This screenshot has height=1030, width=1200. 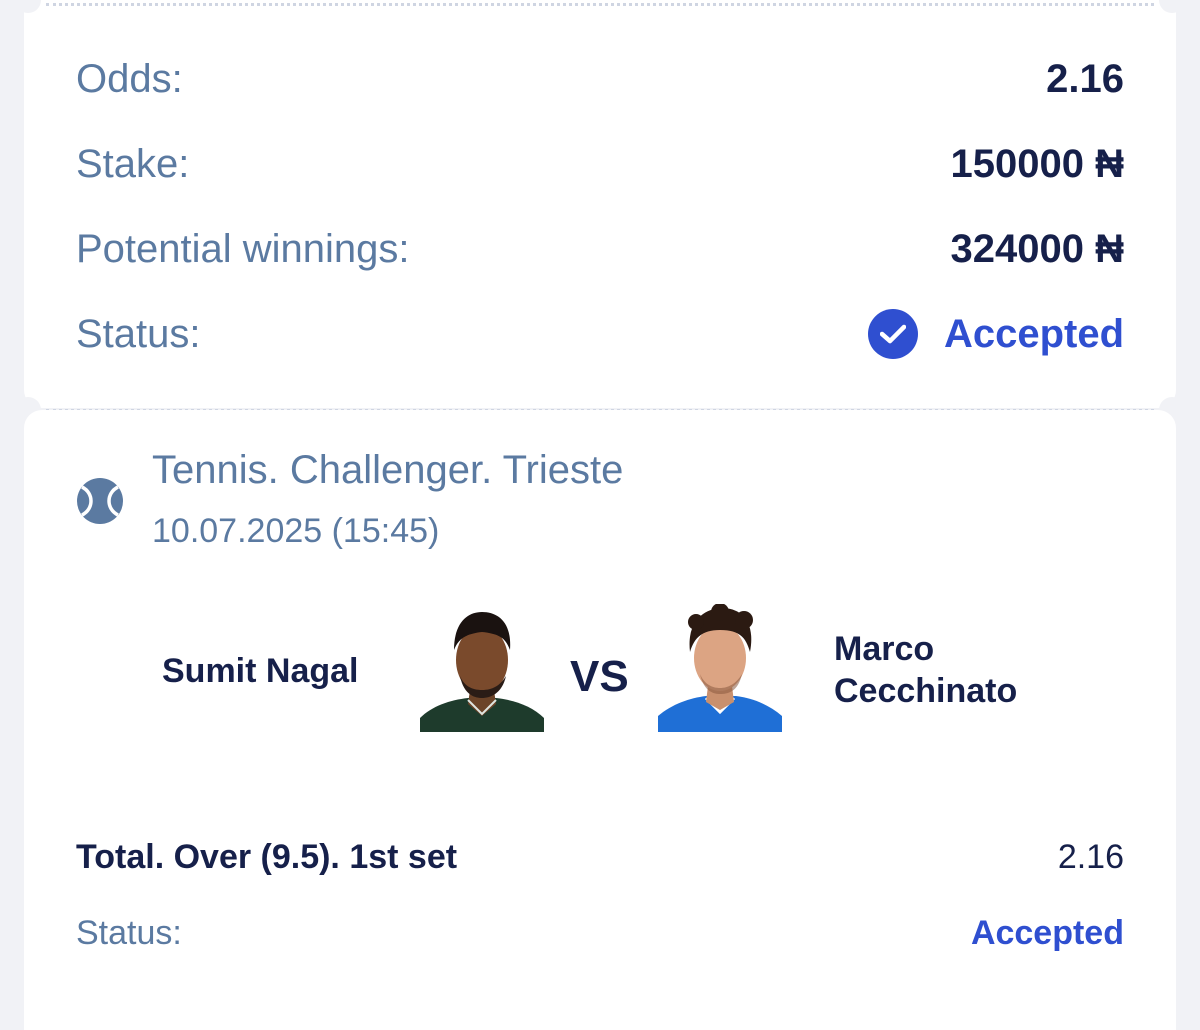 What do you see at coordinates (720, 668) in the screenshot?
I see `player2-avatar` at bounding box center [720, 668].